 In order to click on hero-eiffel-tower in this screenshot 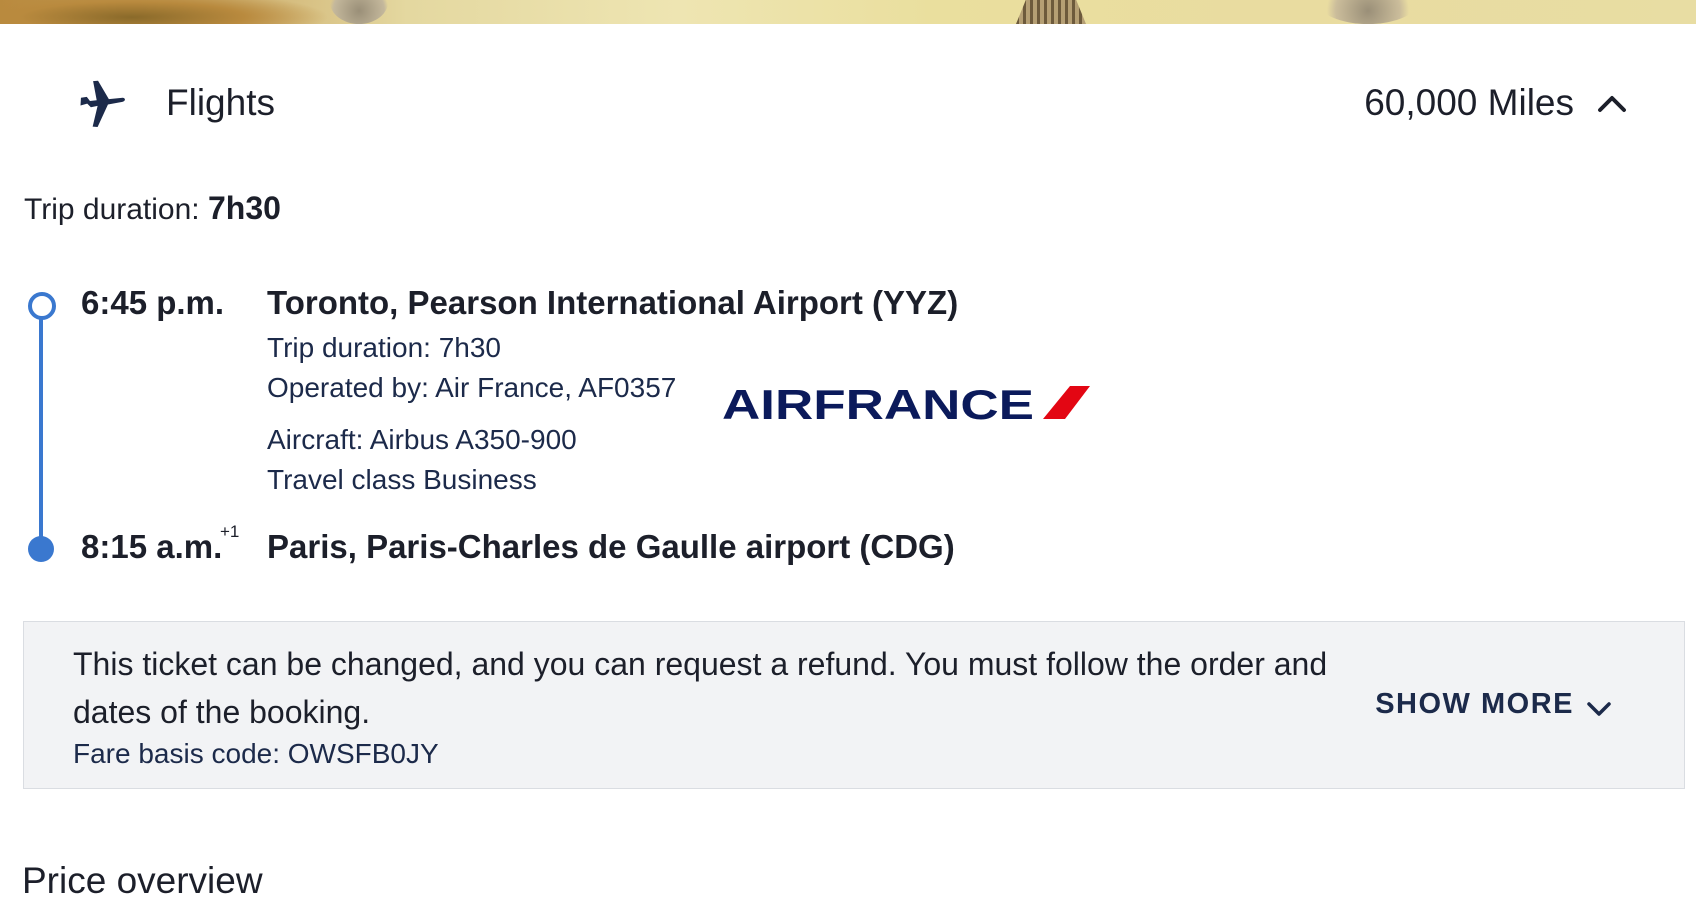, I will do `click(1051, 12)`.